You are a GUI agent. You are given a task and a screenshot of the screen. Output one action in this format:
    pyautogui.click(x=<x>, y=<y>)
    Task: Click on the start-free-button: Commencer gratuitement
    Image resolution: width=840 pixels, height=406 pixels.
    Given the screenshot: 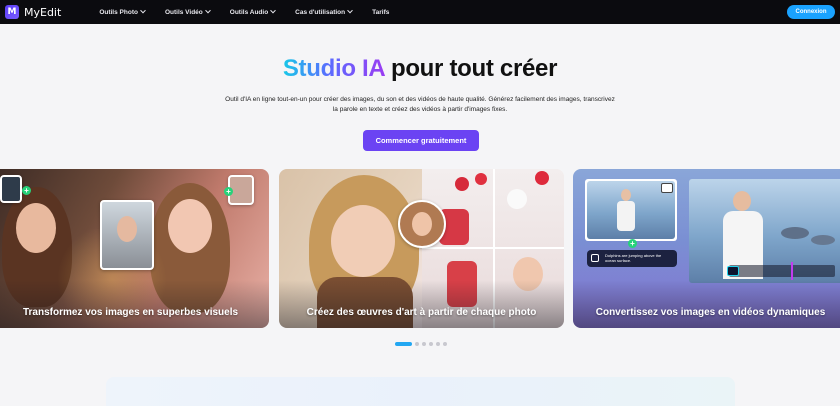 What is the action you would take?
    pyautogui.click(x=421, y=140)
    